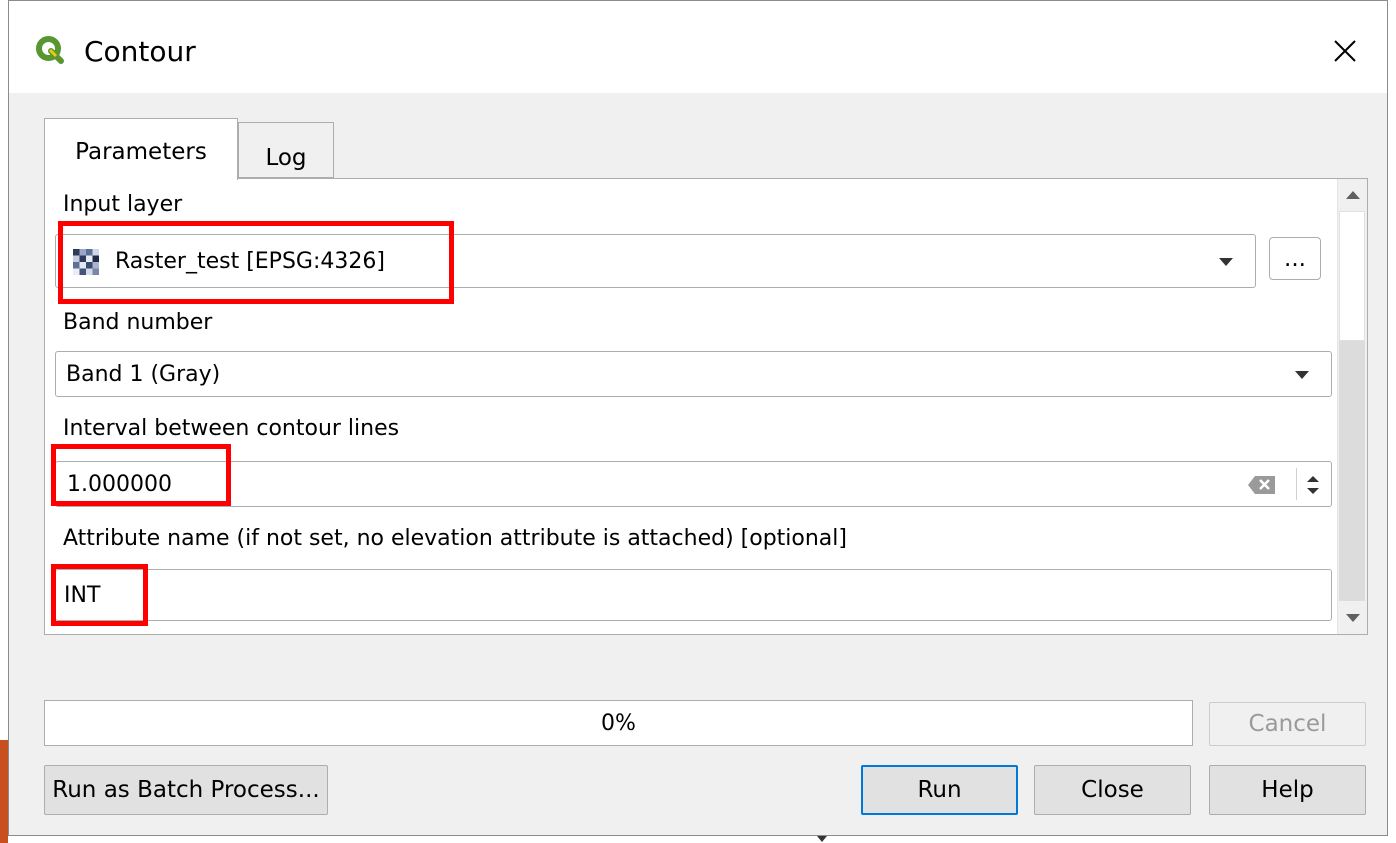  I want to click on band-number-combo: Band 1 (Gray), so click(693, 374).